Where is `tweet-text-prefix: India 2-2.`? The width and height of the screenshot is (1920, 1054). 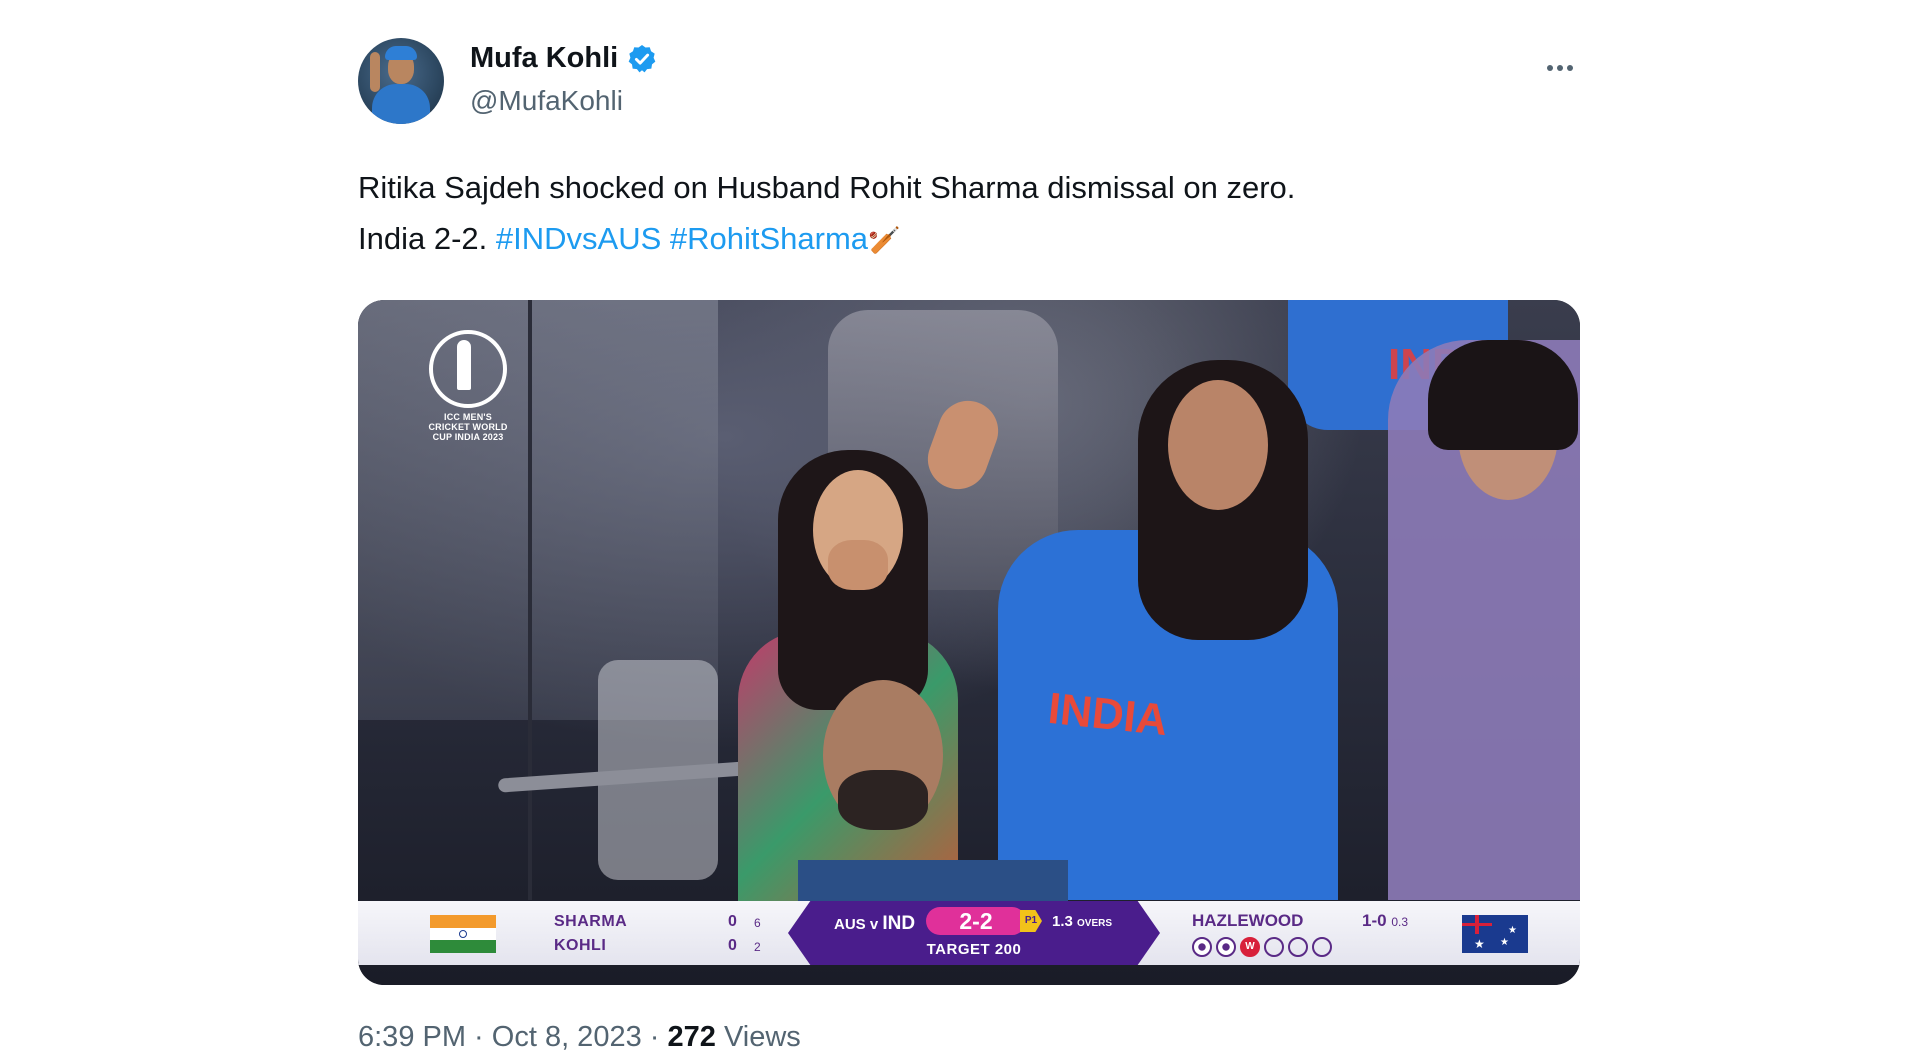
tweet-text-prefix: India 2-2. is located at coordinates (423, 238).